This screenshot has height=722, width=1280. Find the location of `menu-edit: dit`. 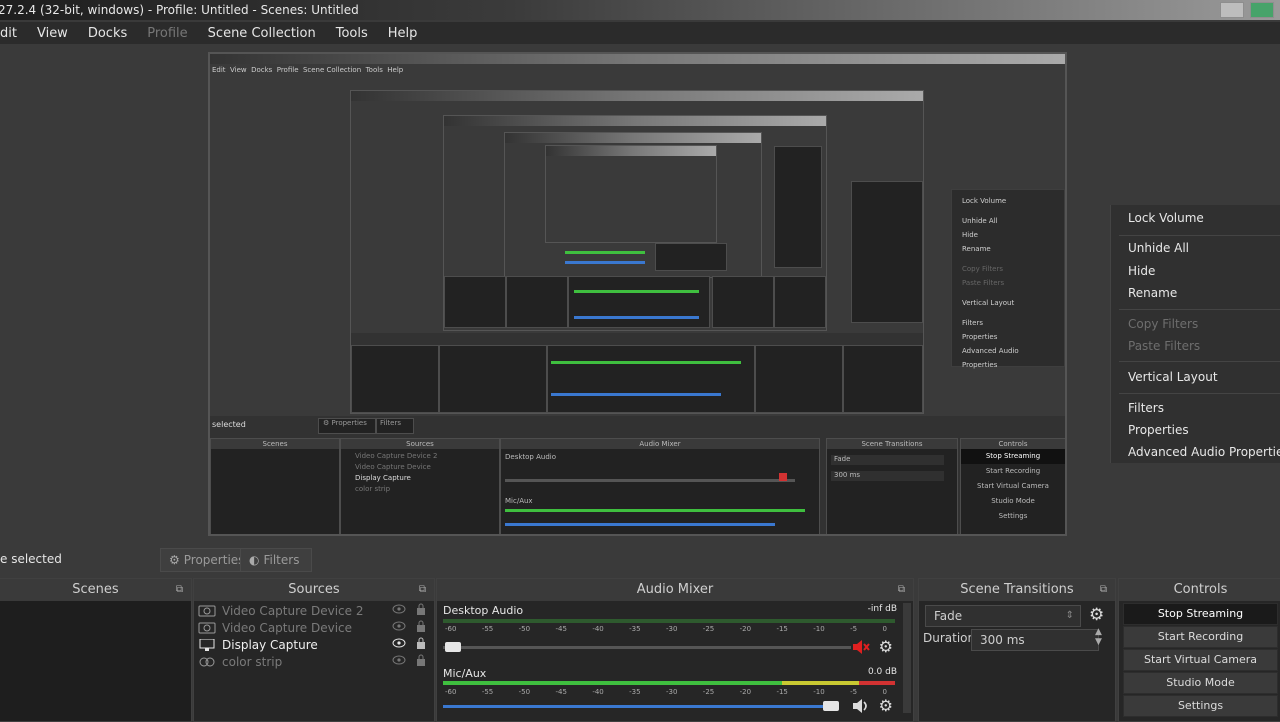

menu-edit: dit is located at coordinates (13, 33).